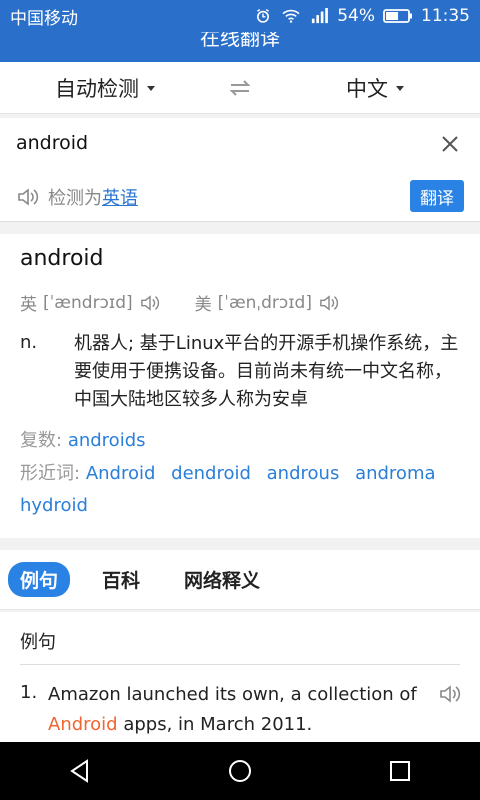  I want to click on swap-languages-button, so click(240, 88).